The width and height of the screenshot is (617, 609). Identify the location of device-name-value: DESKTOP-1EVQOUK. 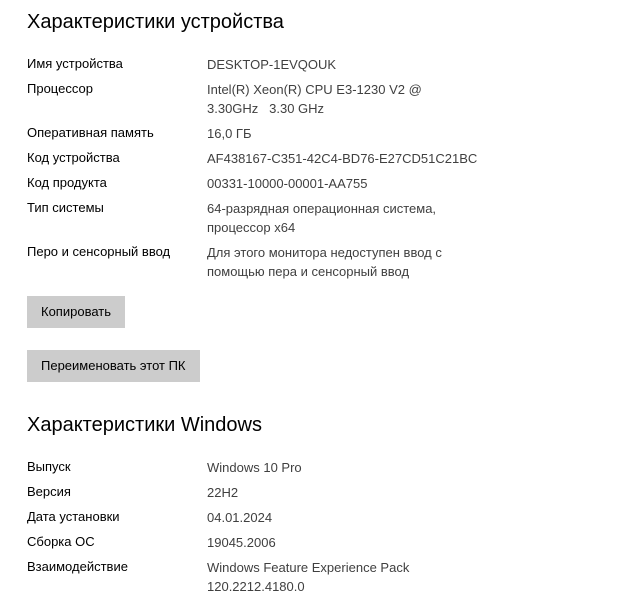
(357, 64).